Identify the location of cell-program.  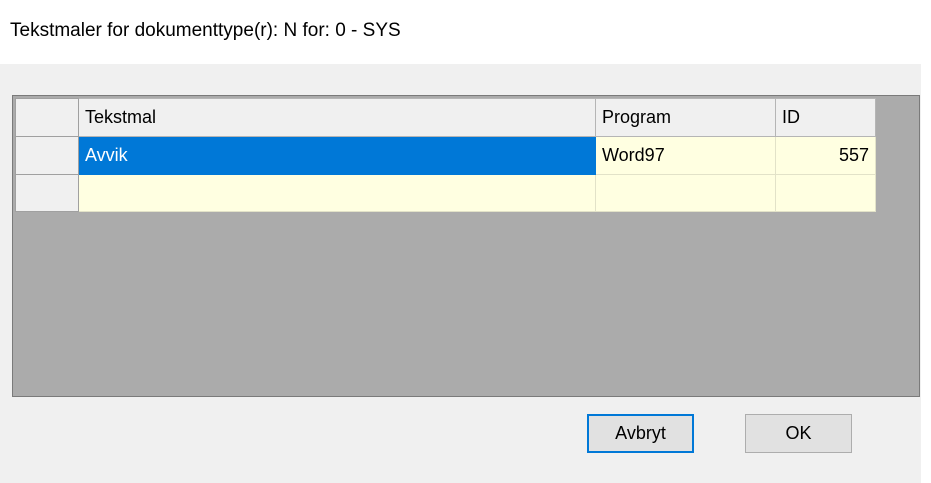
(685, 193).